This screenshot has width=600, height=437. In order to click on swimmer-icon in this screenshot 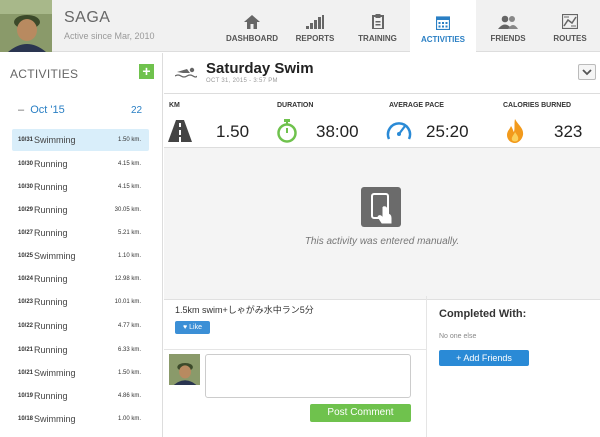, I will do `click(186, 72)`.